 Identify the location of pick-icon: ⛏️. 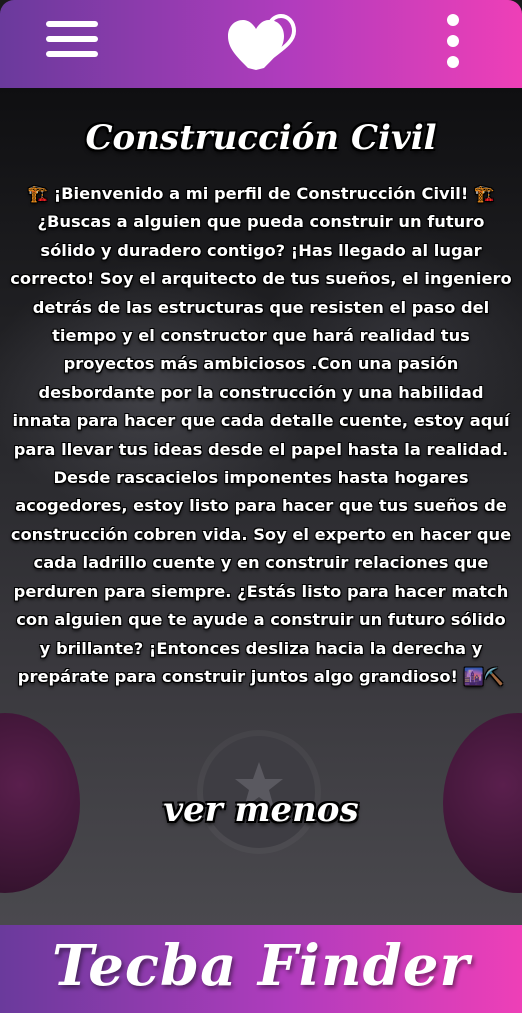
(494, 676).